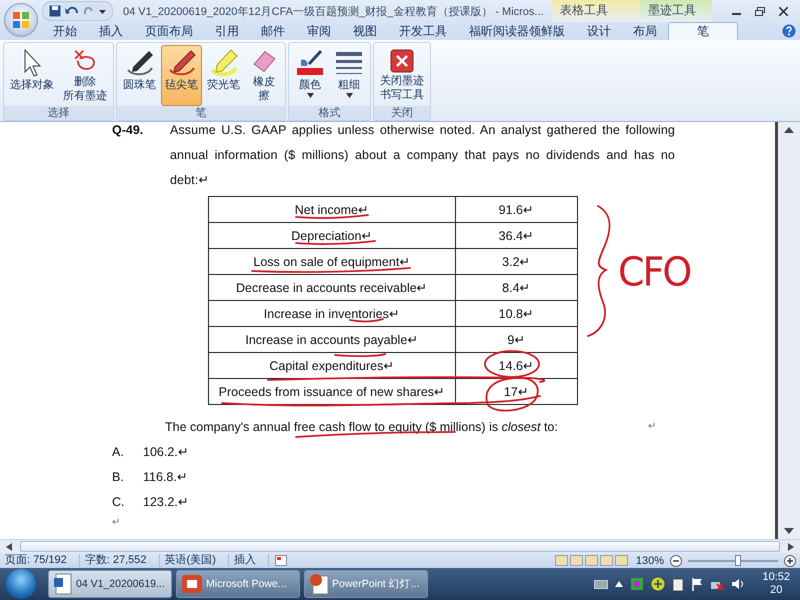  I want to click on clock: 10:52 20, so click(776, 584).